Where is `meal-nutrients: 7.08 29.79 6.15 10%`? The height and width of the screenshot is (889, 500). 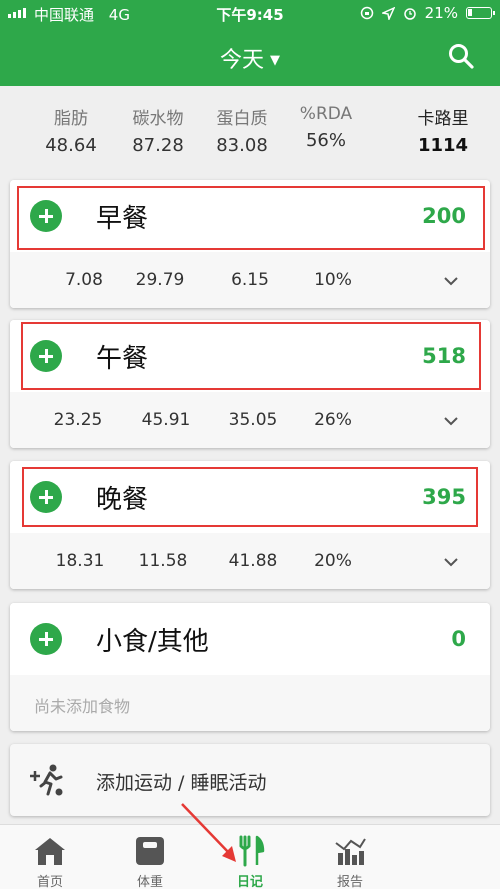
meal-nutrients: 7.08 29.79 6.15 10% is located at coordinates (250, 280).